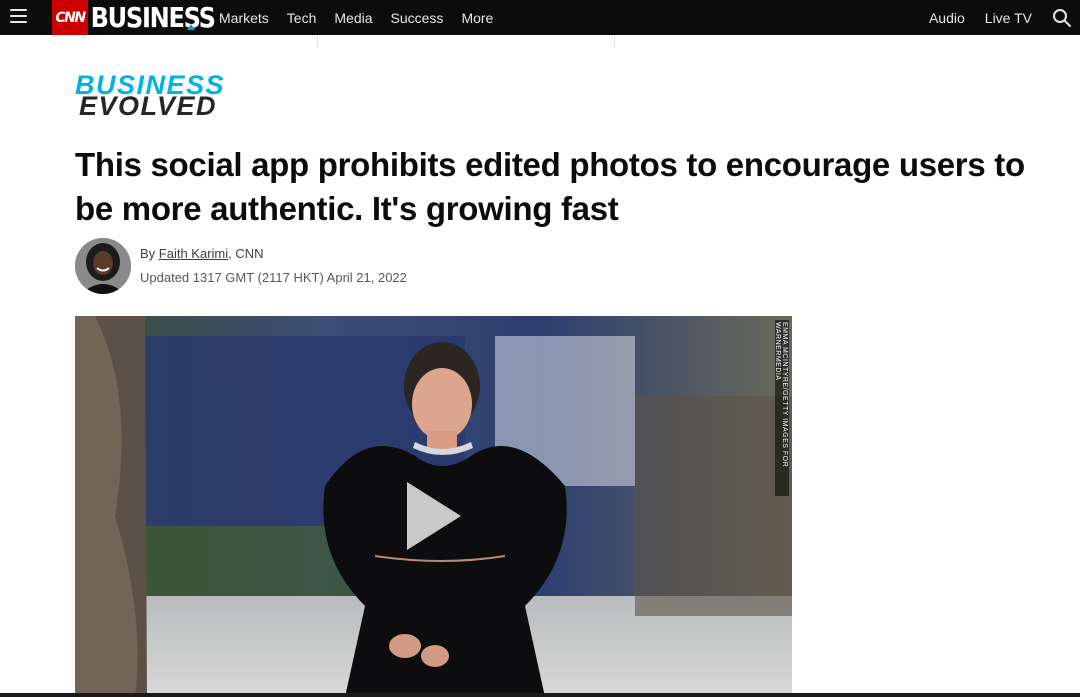 This screenshot has height=697, width=1080. Describe the element at coordinates (1008, 18) in the screenshot. I see `nav-link-live-tv: Live TV` at that location.